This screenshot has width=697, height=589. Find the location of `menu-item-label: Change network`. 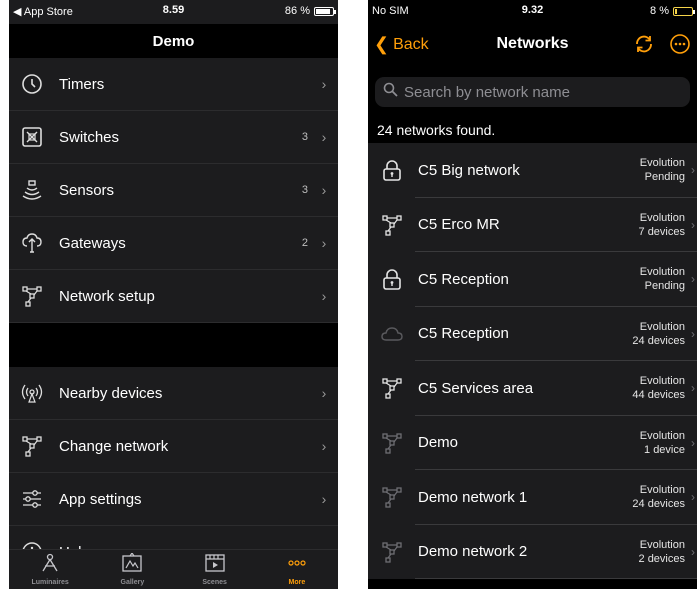

menu-item-label: Change network is located at coordinates (114, 446).